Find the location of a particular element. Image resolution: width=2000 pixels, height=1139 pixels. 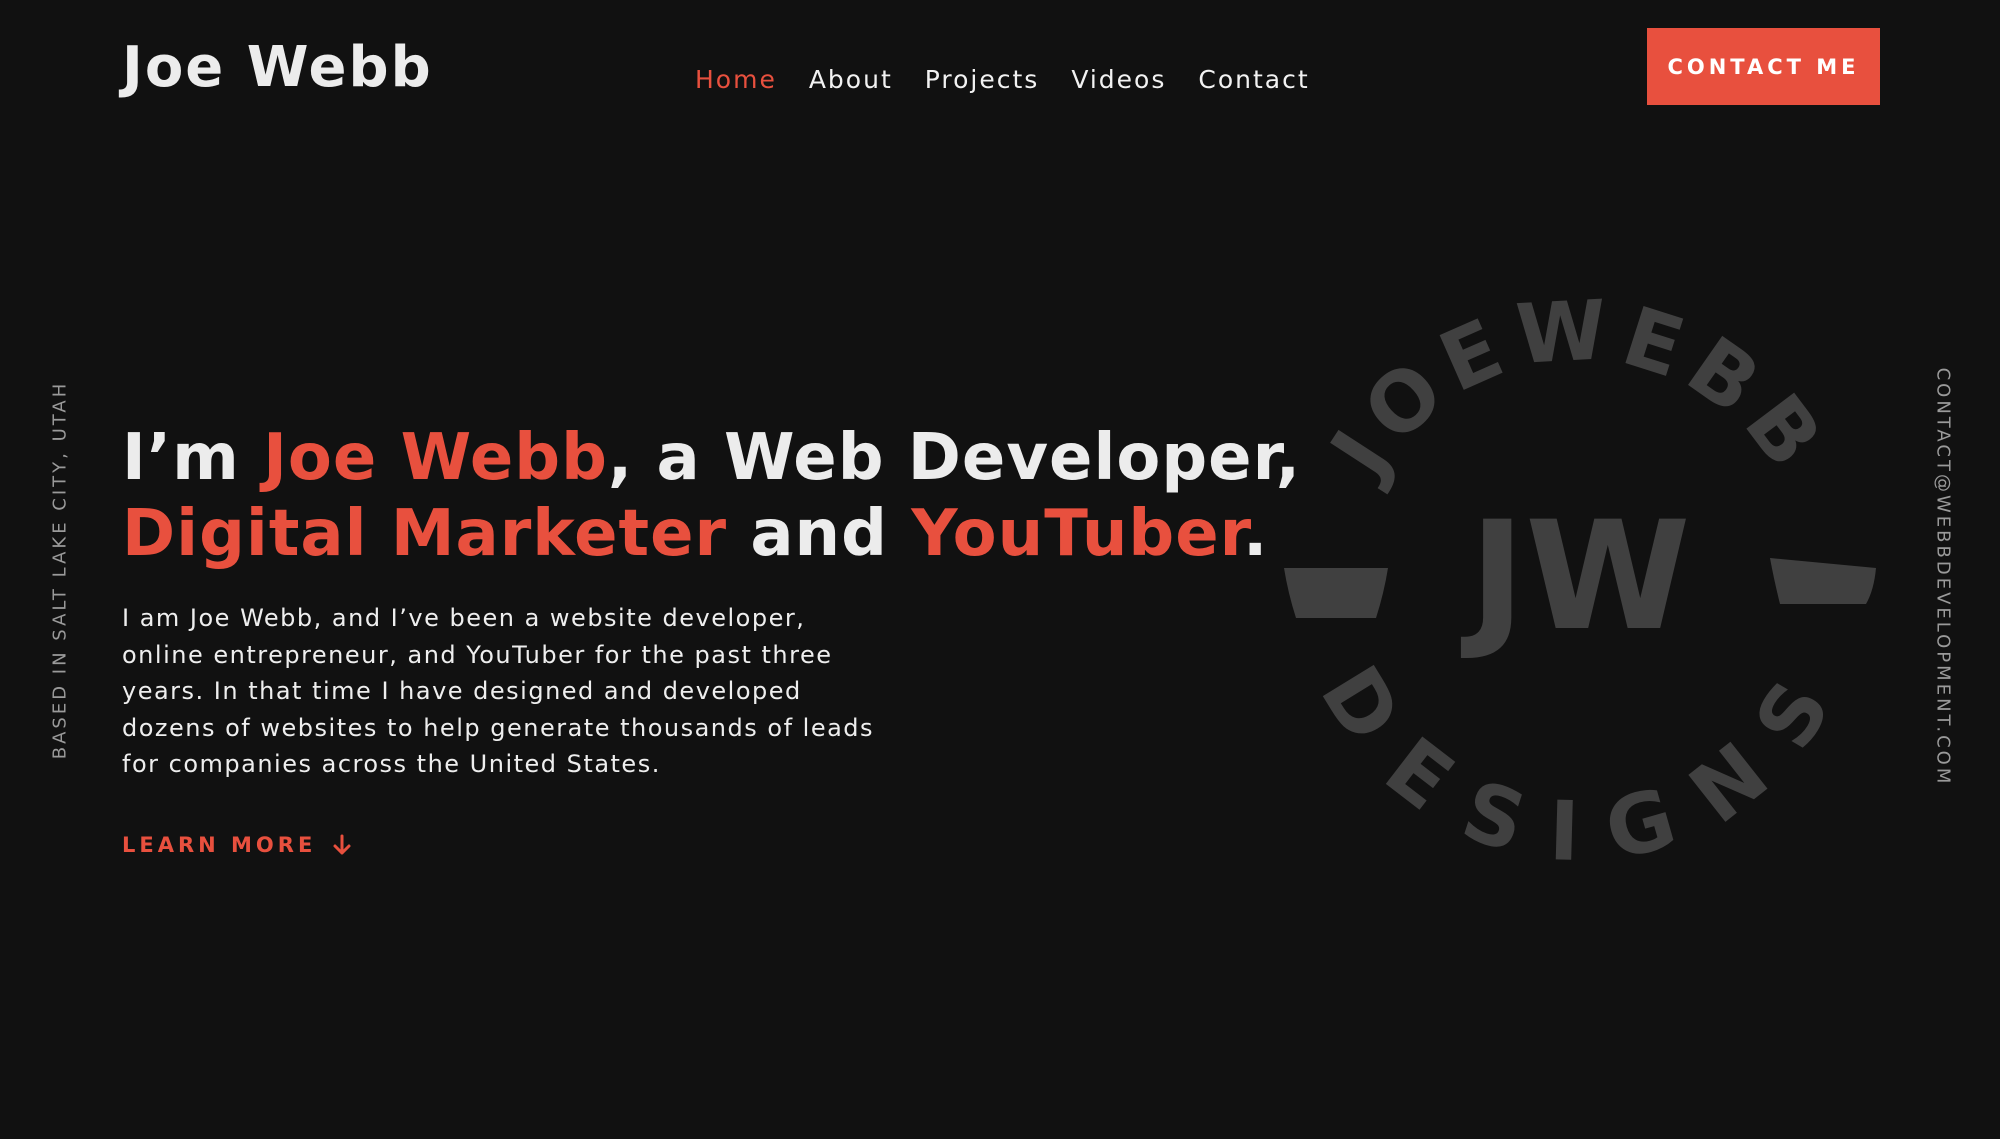

badge-right-separator is located at coordinates (1823, 581).